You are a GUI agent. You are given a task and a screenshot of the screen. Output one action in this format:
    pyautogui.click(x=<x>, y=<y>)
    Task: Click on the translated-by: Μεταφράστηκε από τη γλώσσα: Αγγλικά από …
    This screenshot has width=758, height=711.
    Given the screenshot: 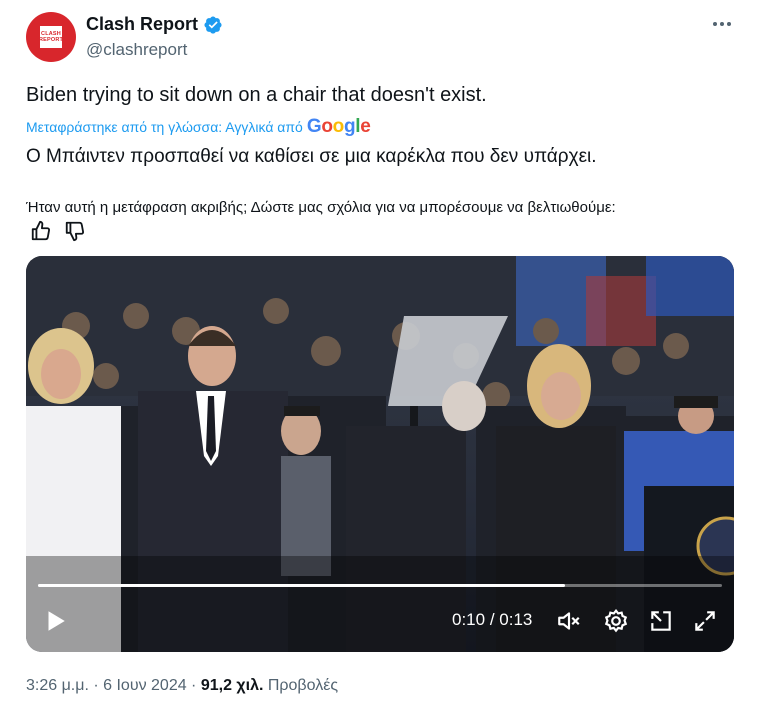 What is the action you would take?
    pyautogui.click(x=198, y=127)
    